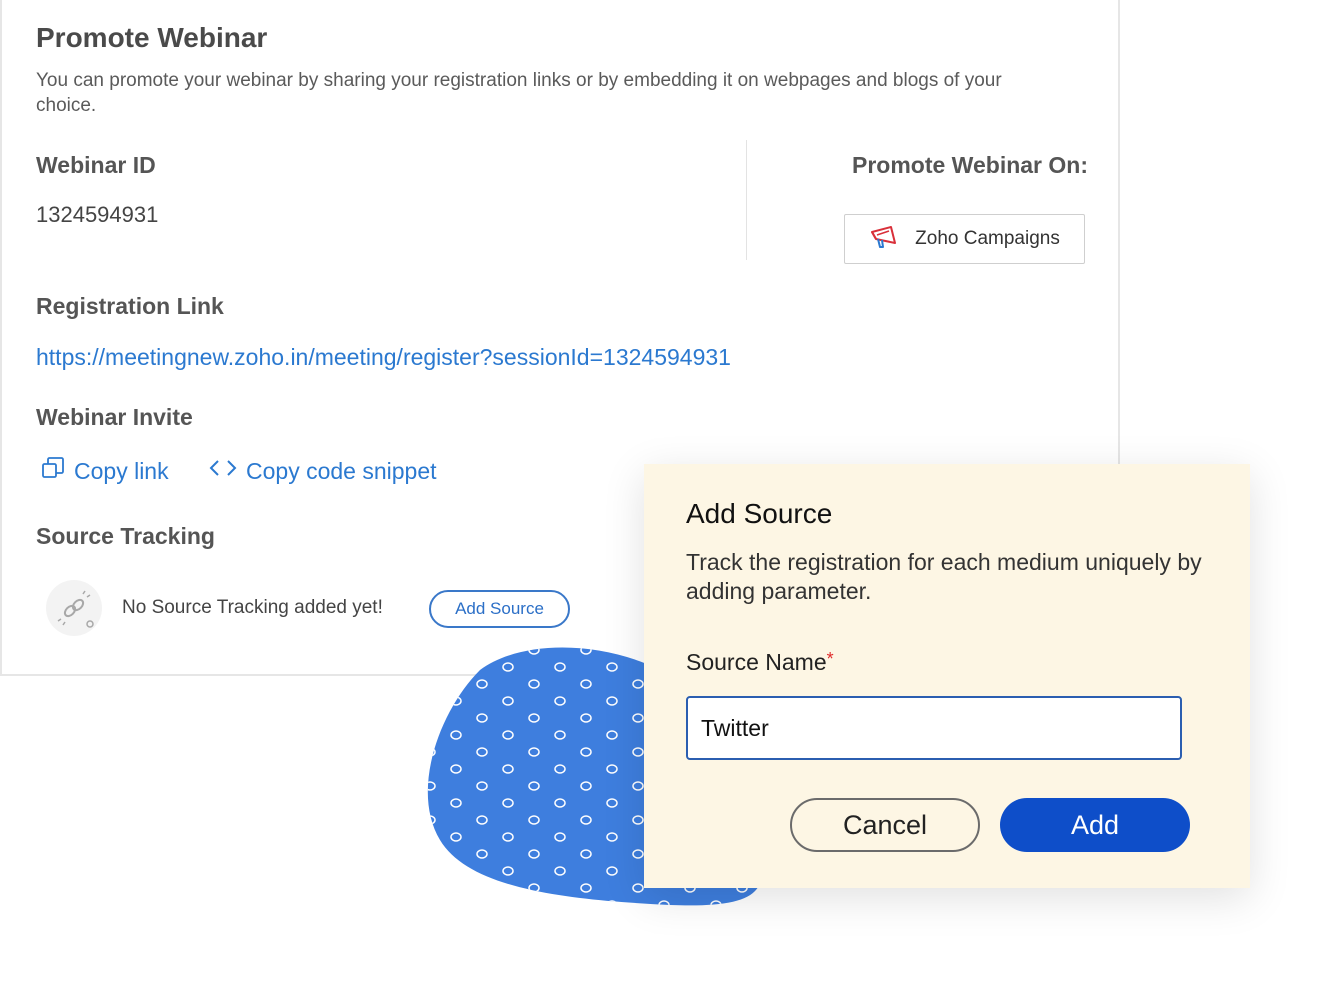  What do you see at coordinates (130, 306) in the screenshot?
I see `registration-link-label: Registration Link` at bounding box center [130, 306].